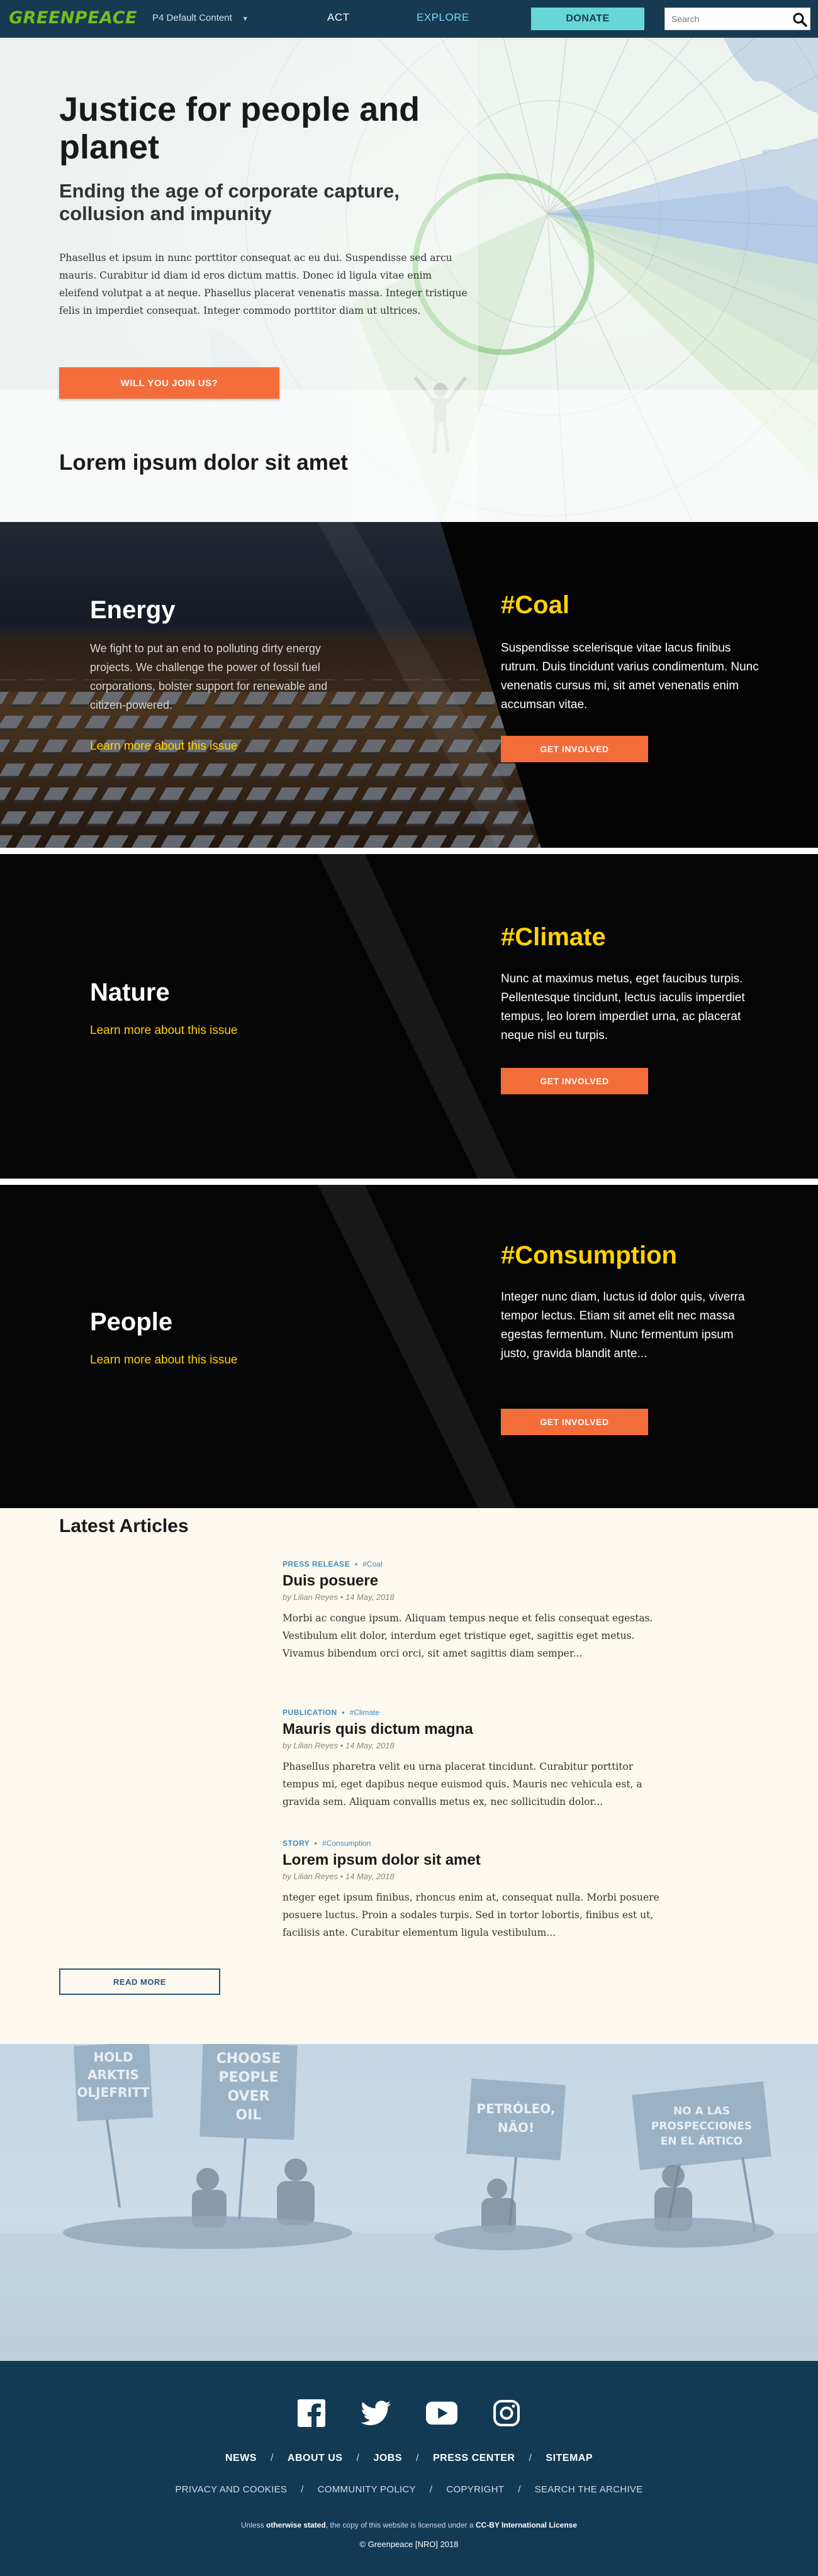 The height and width of the screenshot is (2576, 818). Describe the element at coordinates (506, 2413) in the screenshot. I see `instagram-icon` at that location.